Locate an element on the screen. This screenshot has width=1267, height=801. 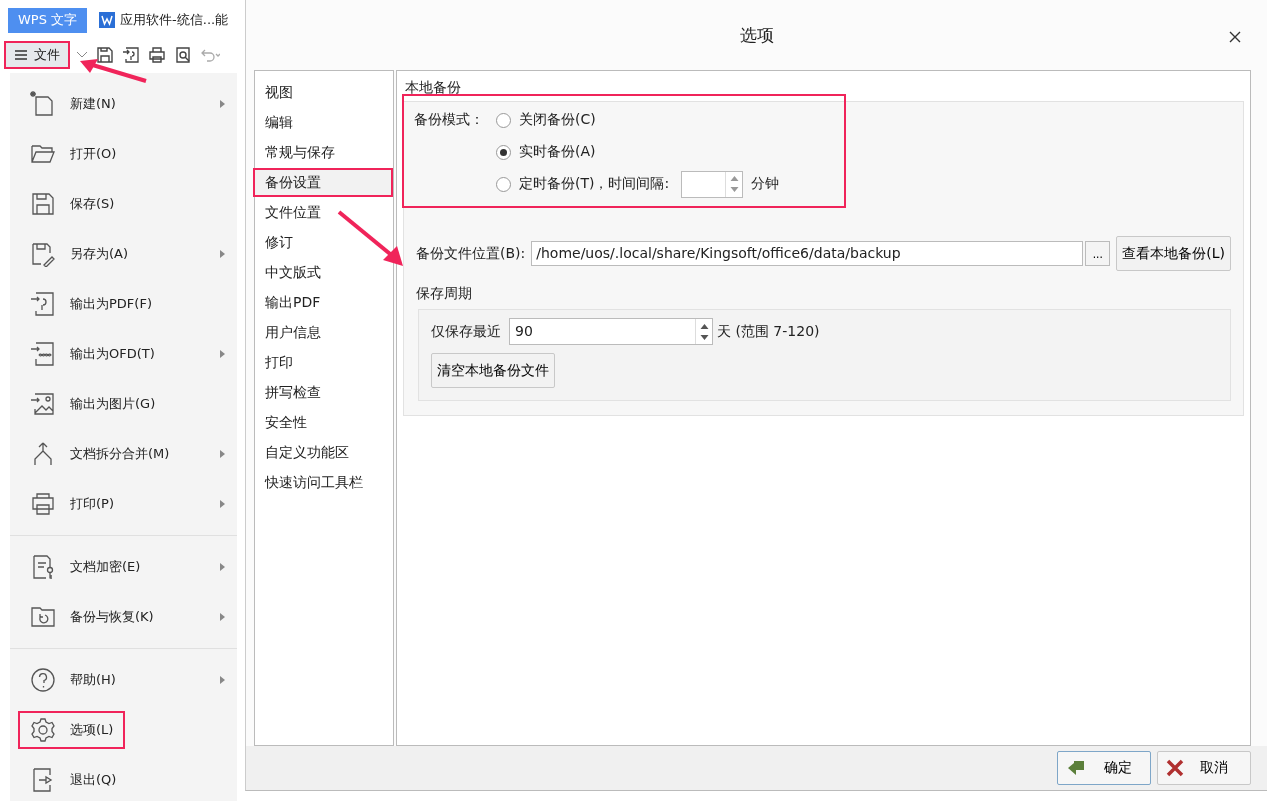
menu-item: 输出为PDF(F) is located at coordinates (91, 304).